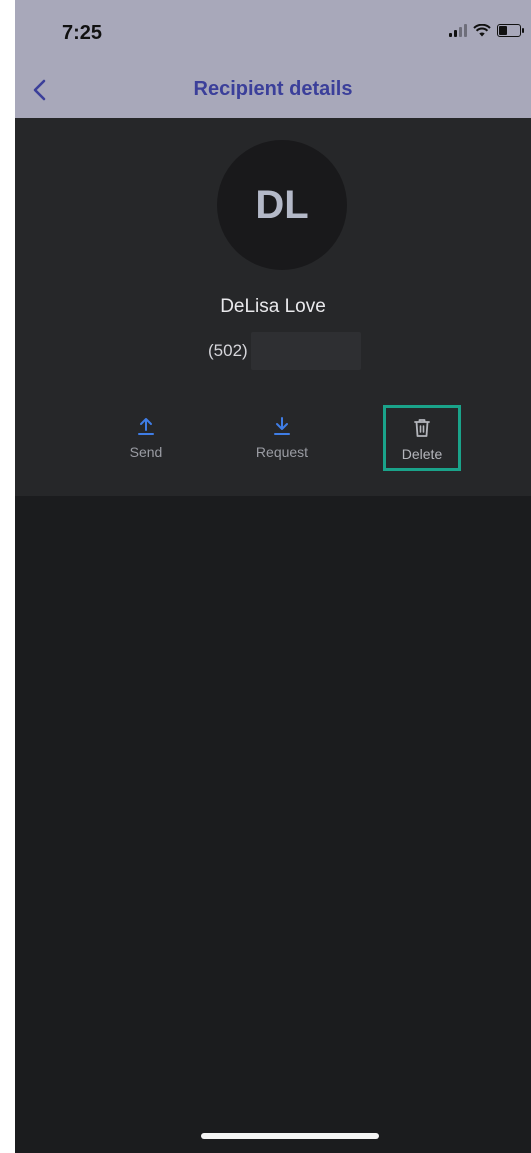 This screenshot has width=531, height=1153. I want to click on battery-icon, so click(510, 30).